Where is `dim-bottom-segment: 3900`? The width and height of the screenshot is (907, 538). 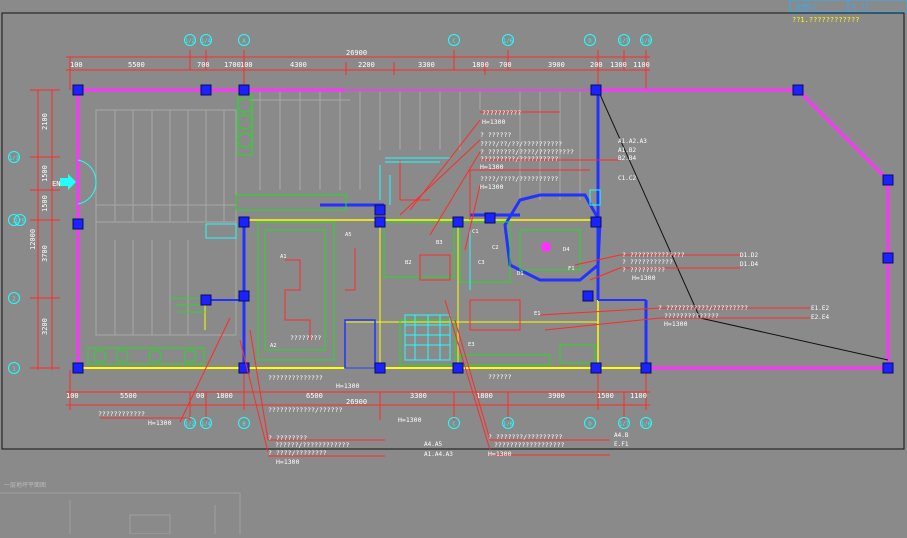
dim-bottom-segment: 3900 is located at coordinates (556, 396).